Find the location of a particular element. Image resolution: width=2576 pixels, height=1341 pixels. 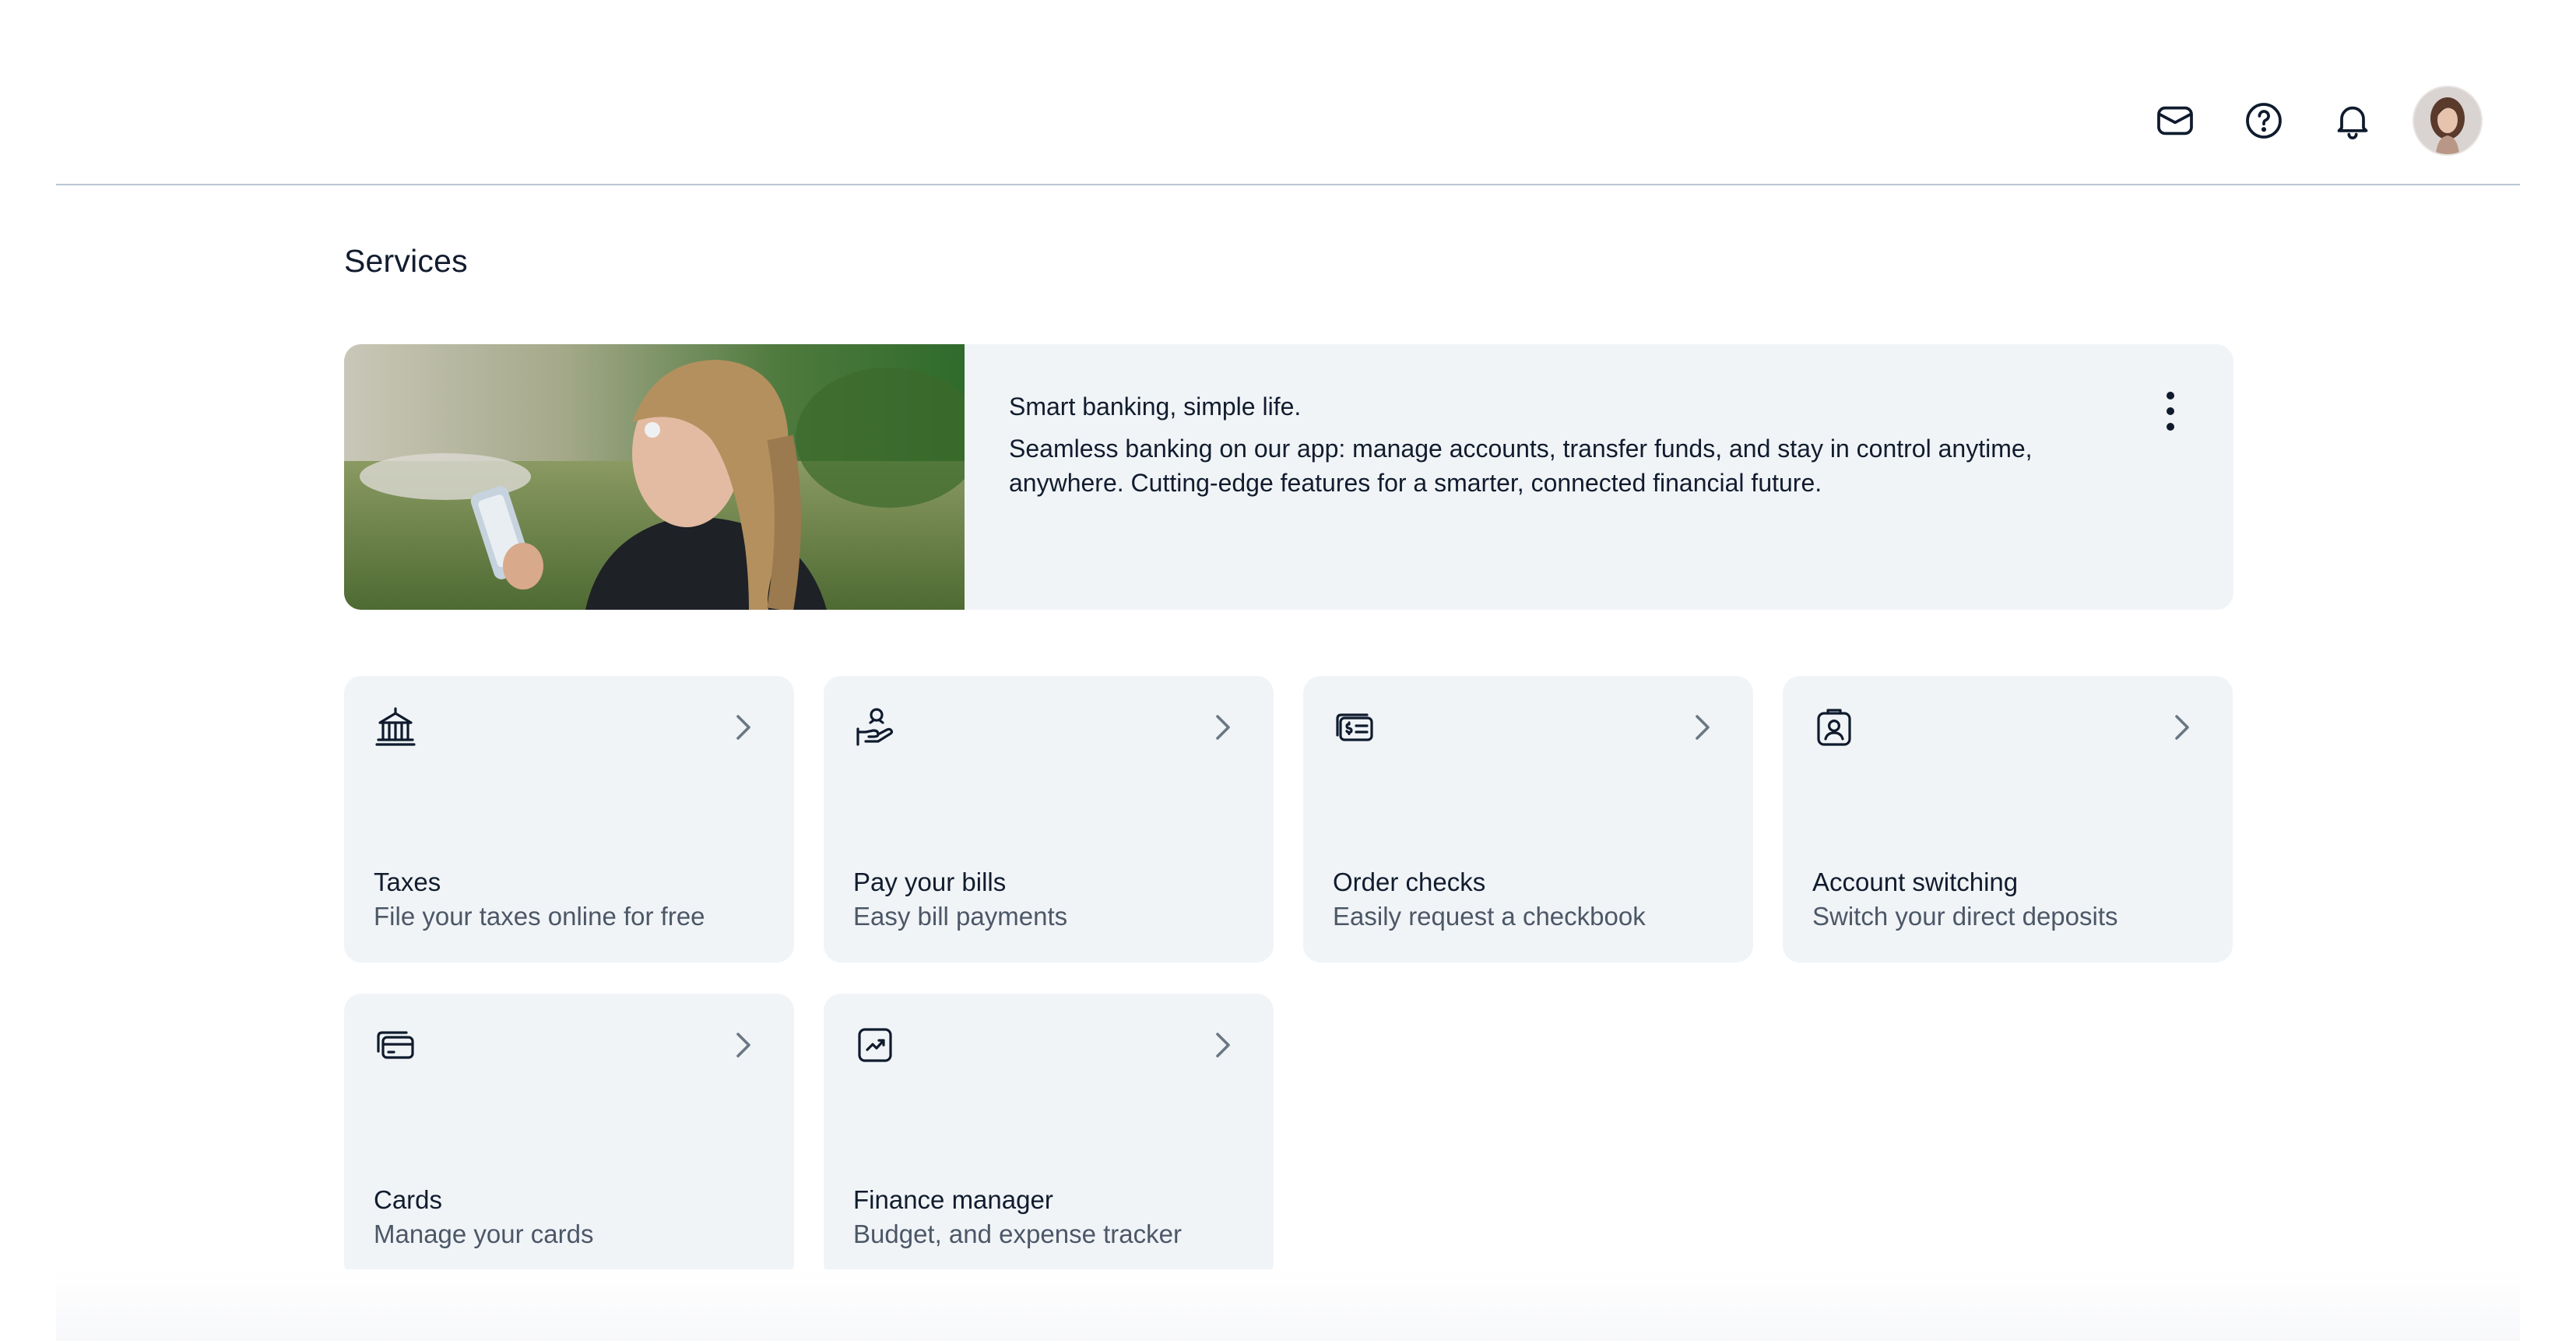

help-icon is located at coordinates (2264, 121).